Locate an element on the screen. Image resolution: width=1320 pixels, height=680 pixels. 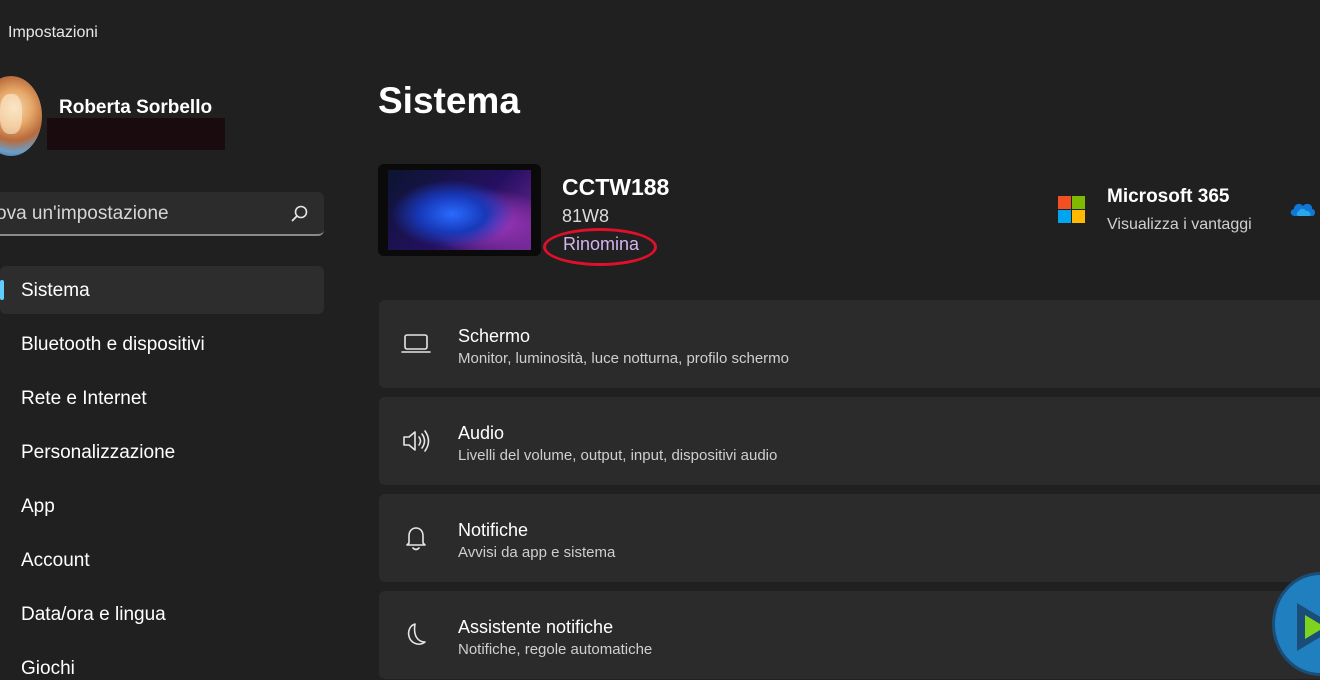
profile-name: Roberta Sorbello is located at coordinates (136, 107).